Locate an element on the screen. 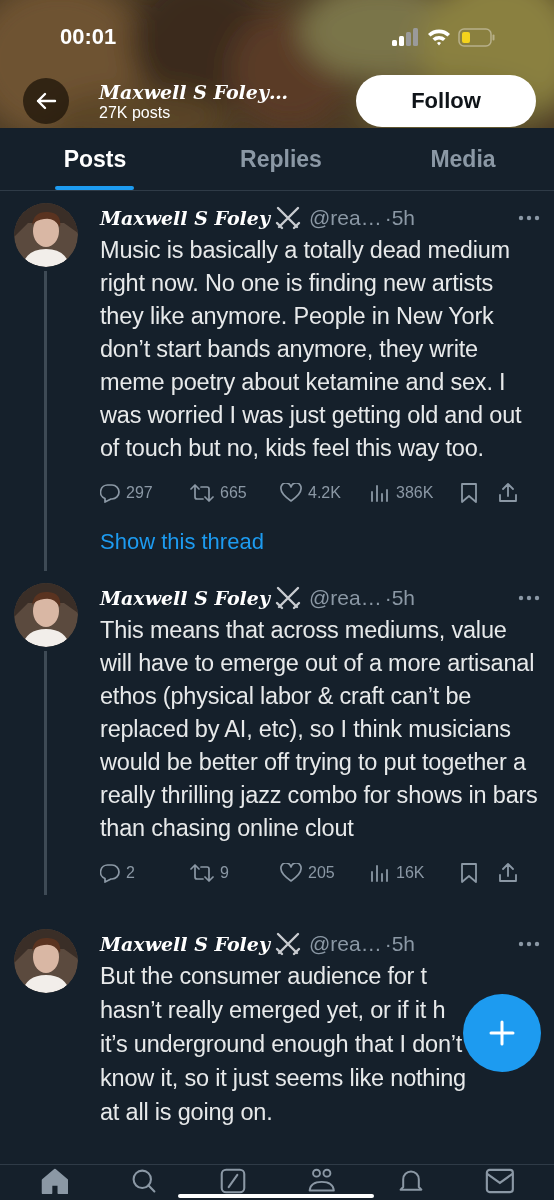  post-text-line: But the consumer audience for t is located at coordinates (263, 976).